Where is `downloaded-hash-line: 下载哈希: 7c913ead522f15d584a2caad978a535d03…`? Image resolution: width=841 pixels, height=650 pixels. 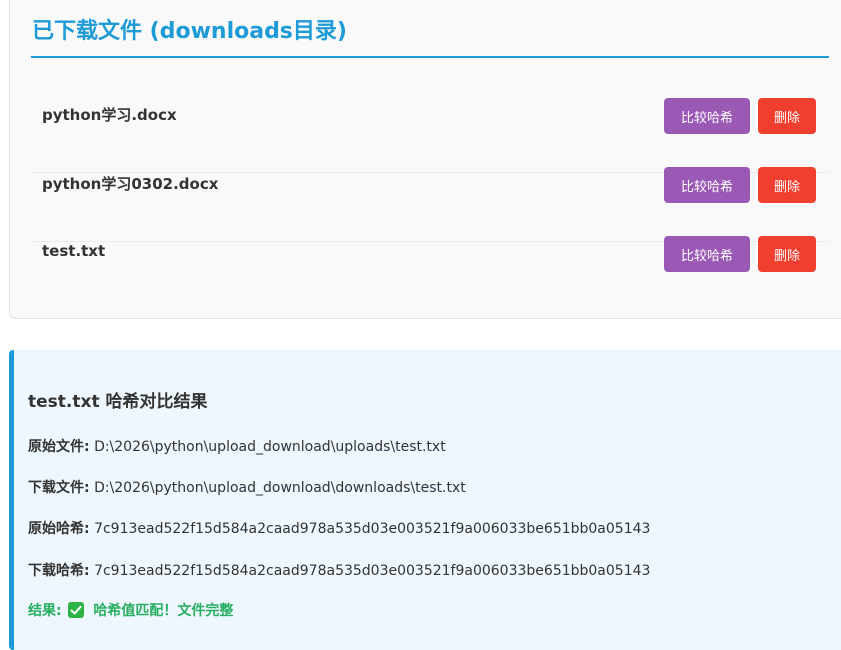
downloaded-hash-line: 下载哈希: 7c913ead522f15d584a2caad978a535d03… is located at coordinates (339, 570).